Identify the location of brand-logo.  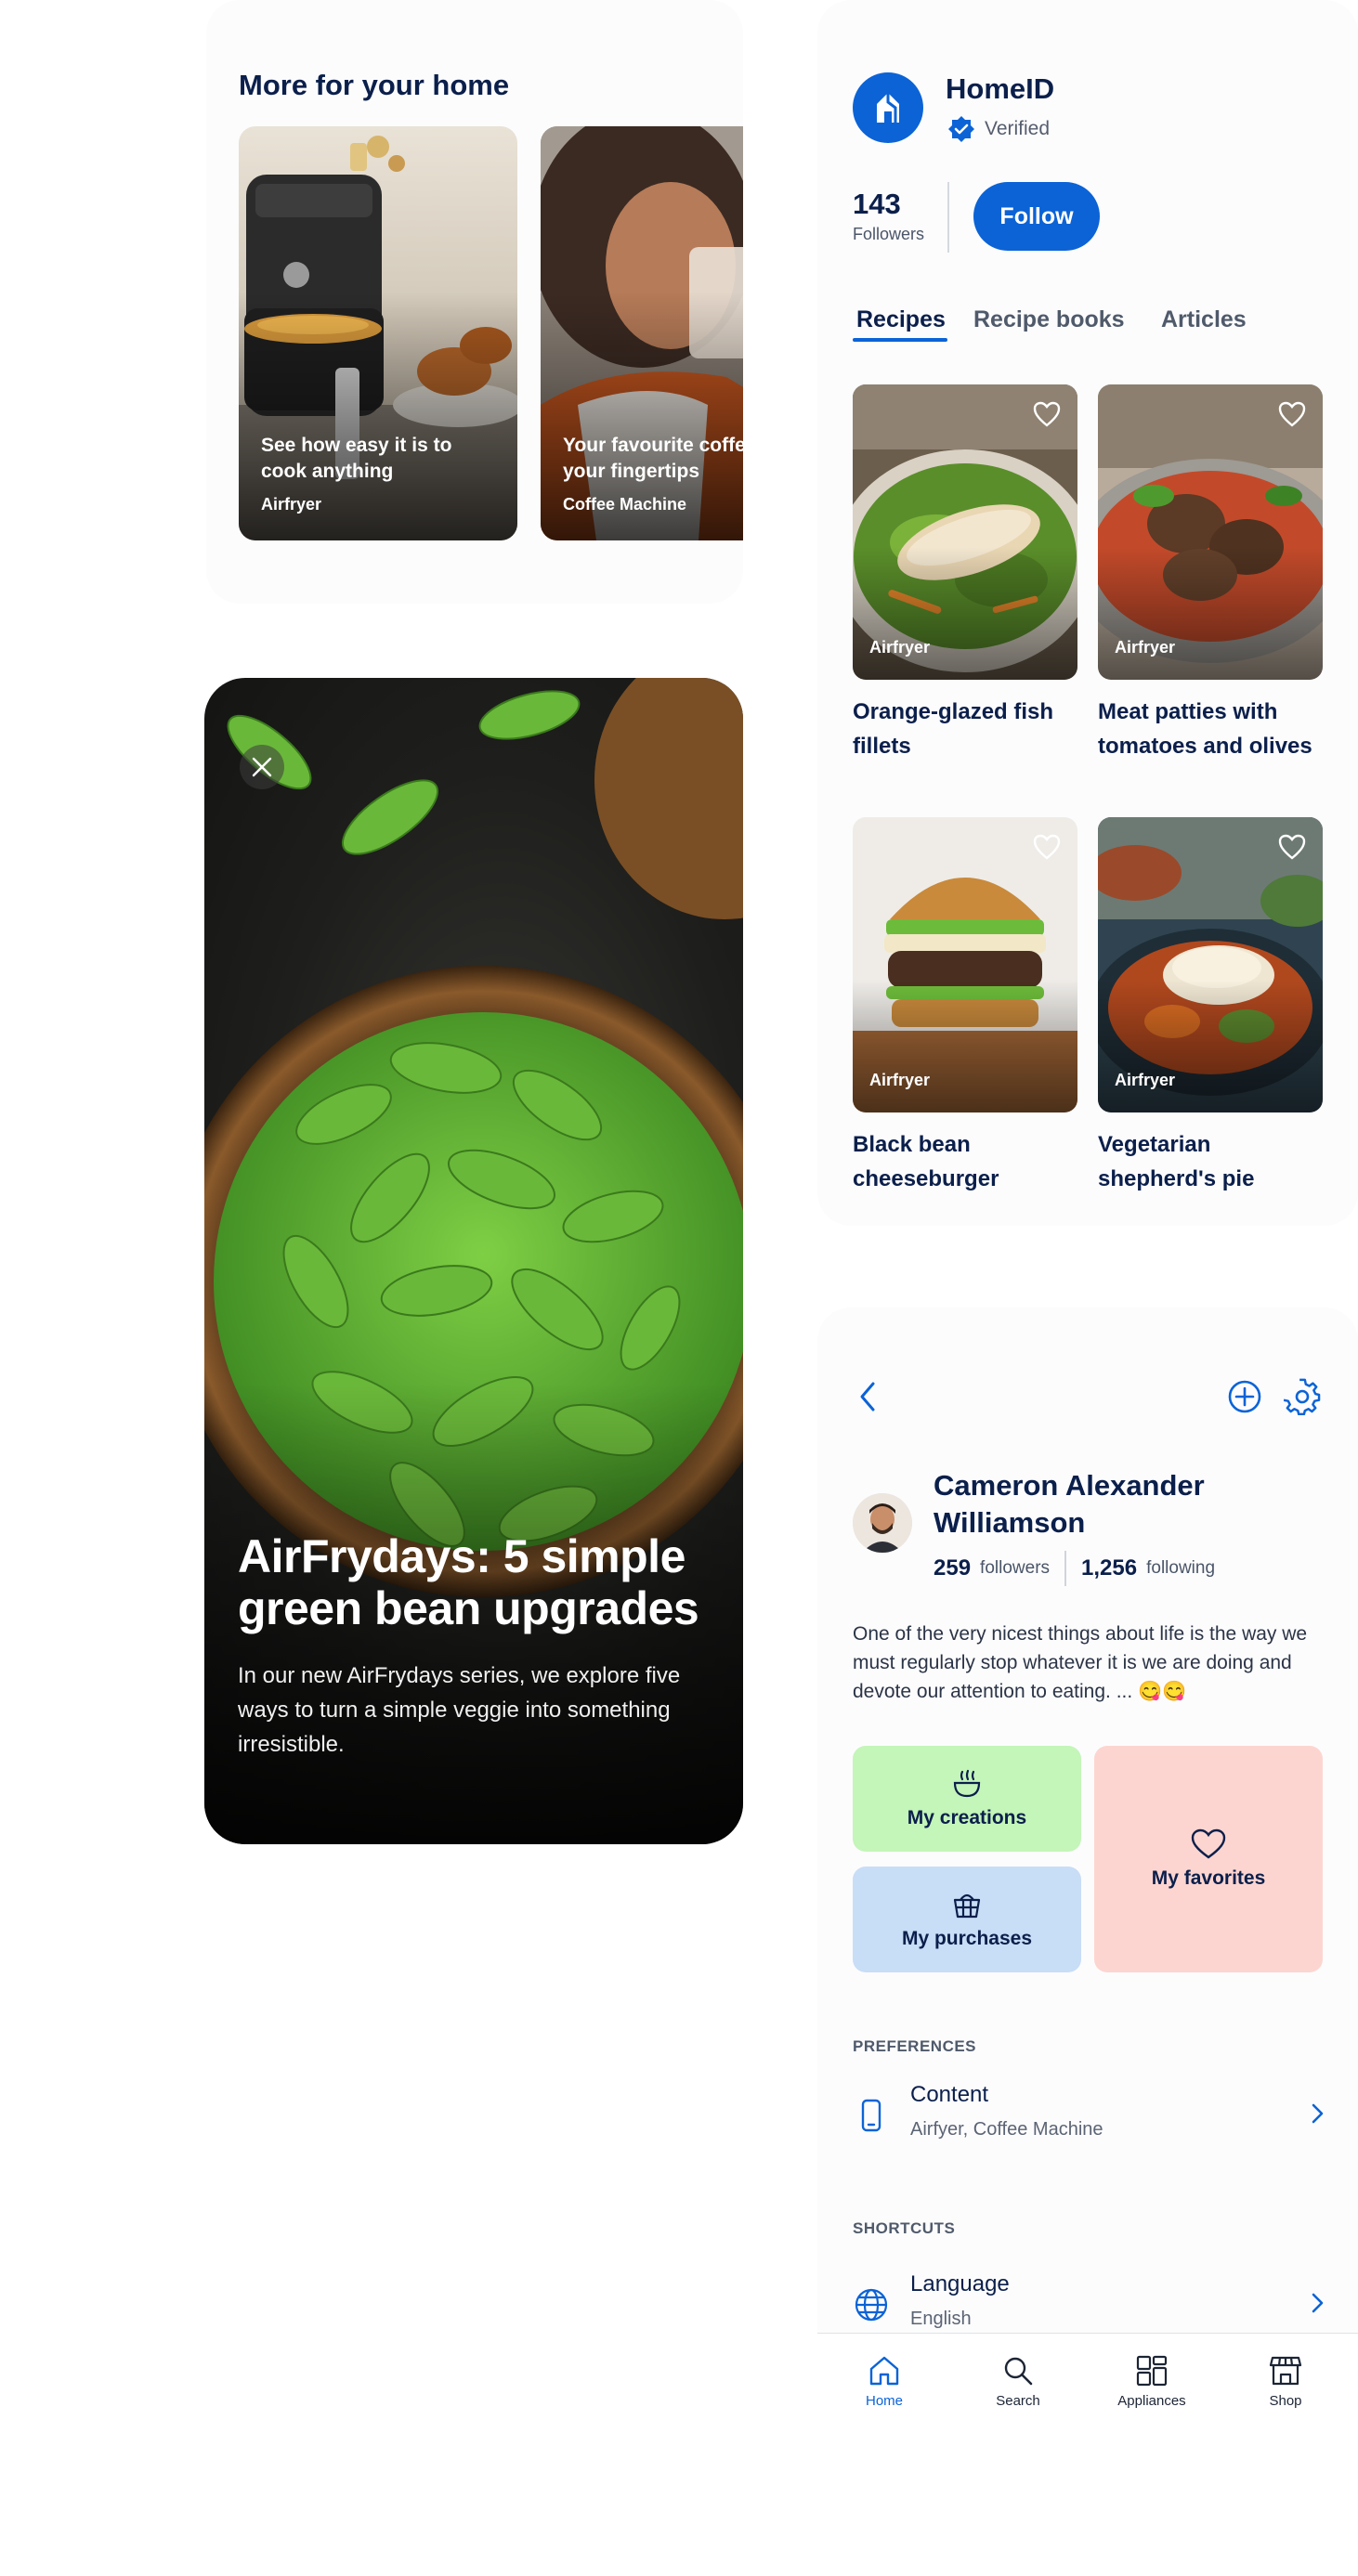
(888, 108).